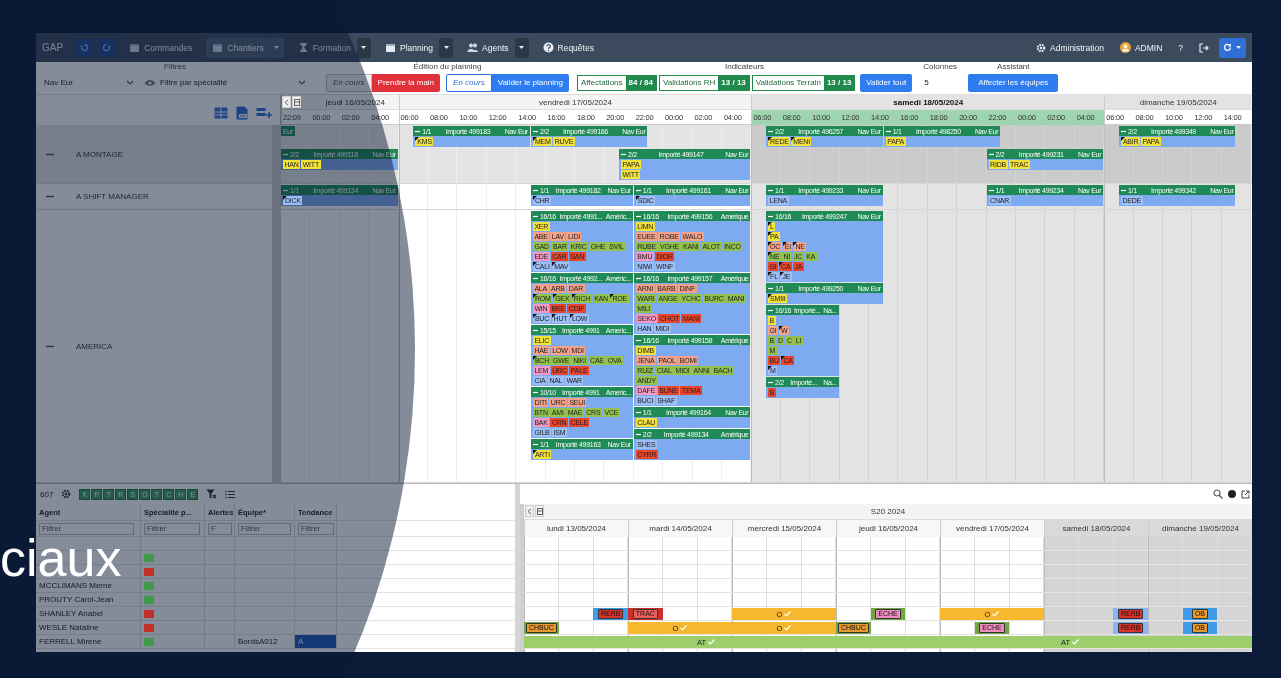  What do you see at coordinates (1245, 494) in the screenshot?
I see `external-link-icon` at bounding box center [1245, 494].